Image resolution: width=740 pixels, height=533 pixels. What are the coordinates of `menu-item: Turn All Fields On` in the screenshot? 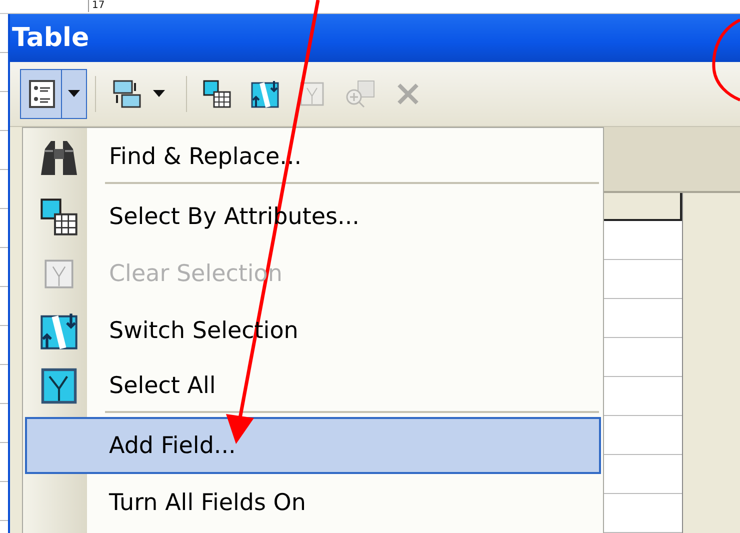 It's located at (313, 502).